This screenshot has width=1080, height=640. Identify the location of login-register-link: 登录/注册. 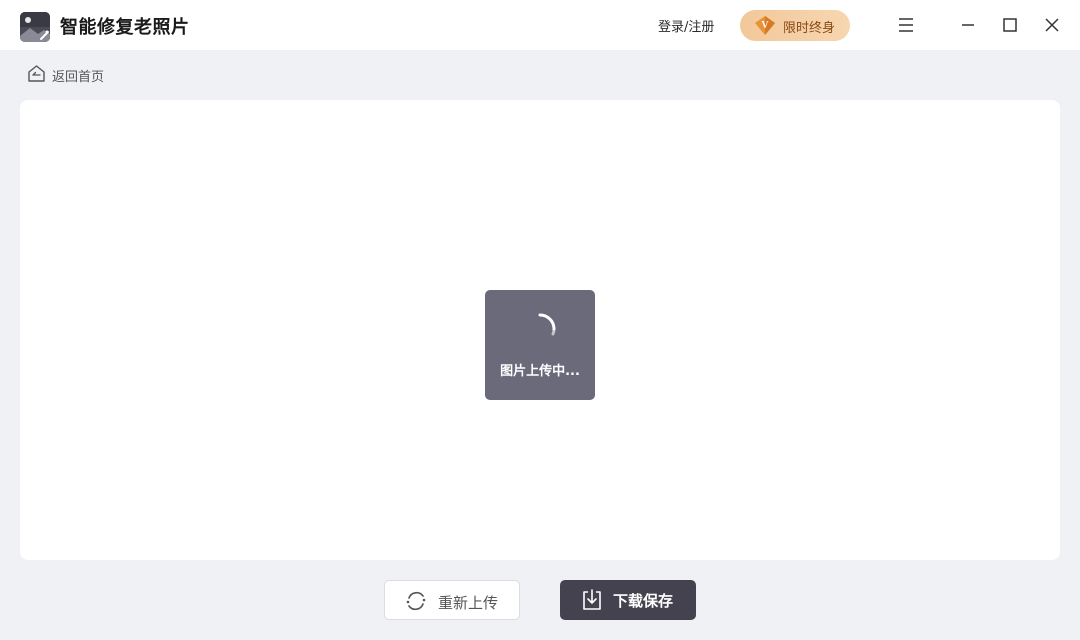
(686, 25).